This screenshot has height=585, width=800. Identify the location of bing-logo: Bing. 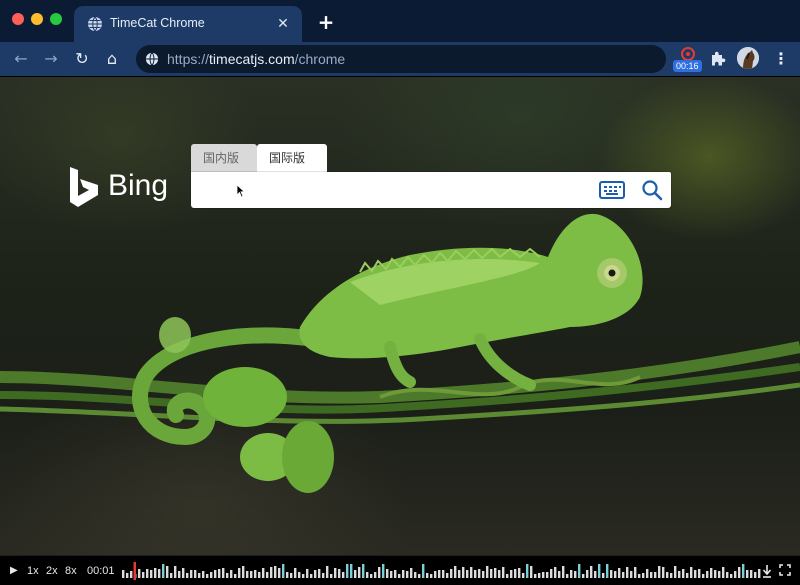
(123, 187).